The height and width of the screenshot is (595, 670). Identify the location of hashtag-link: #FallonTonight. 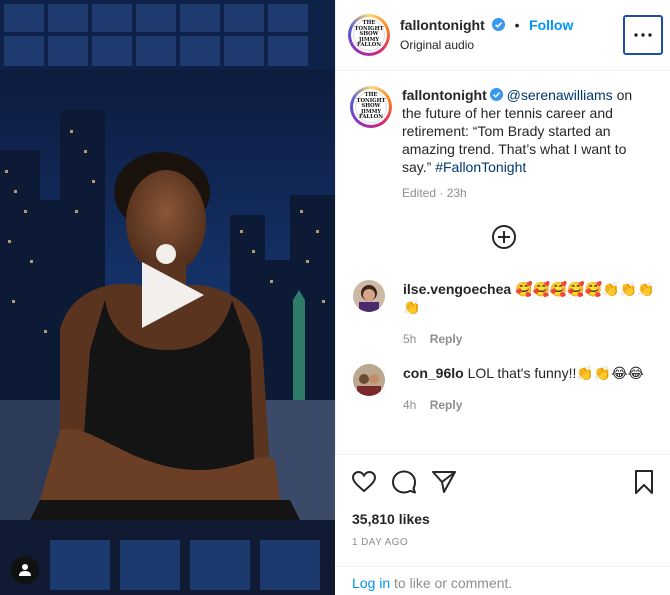
(480, 167).